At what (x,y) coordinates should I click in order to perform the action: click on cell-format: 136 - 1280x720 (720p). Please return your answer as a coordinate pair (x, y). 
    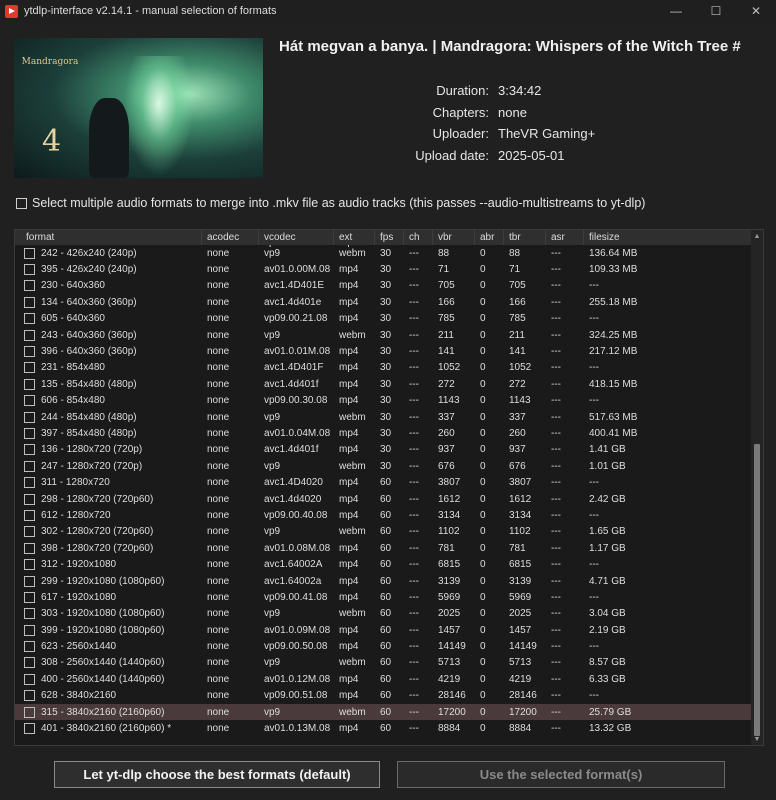
    Looking at the image, I should click on (108, 450).